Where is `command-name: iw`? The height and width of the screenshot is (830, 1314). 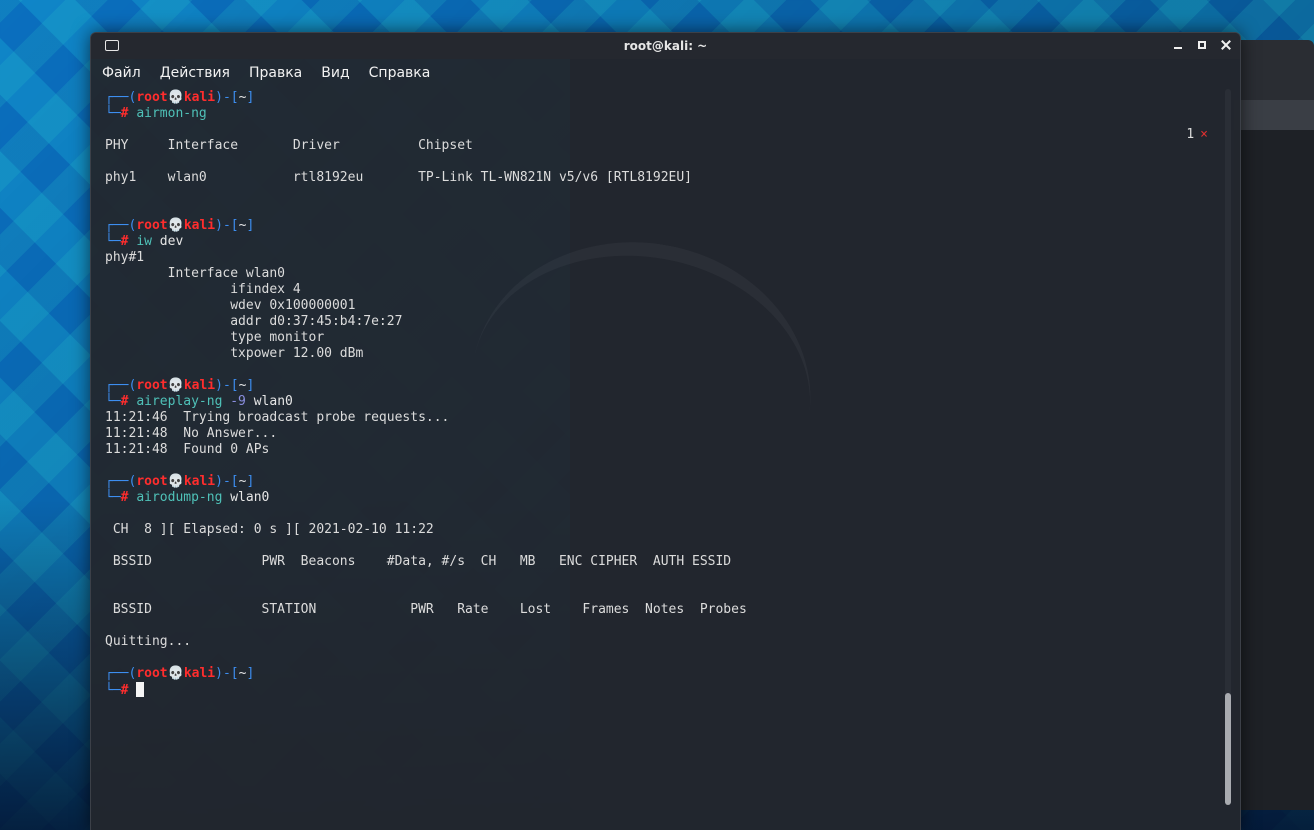
command-name: iw is located at coordinates (144, 241).